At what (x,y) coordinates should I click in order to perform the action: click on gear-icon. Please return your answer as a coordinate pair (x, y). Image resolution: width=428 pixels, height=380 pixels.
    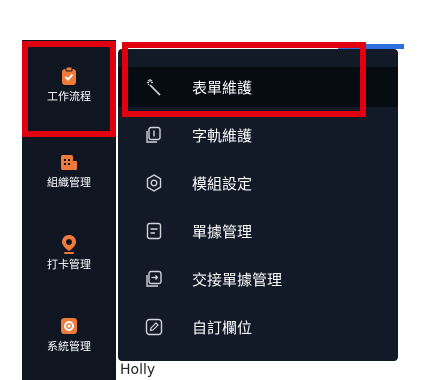
    Looking at the image, I should click on (69, 326).